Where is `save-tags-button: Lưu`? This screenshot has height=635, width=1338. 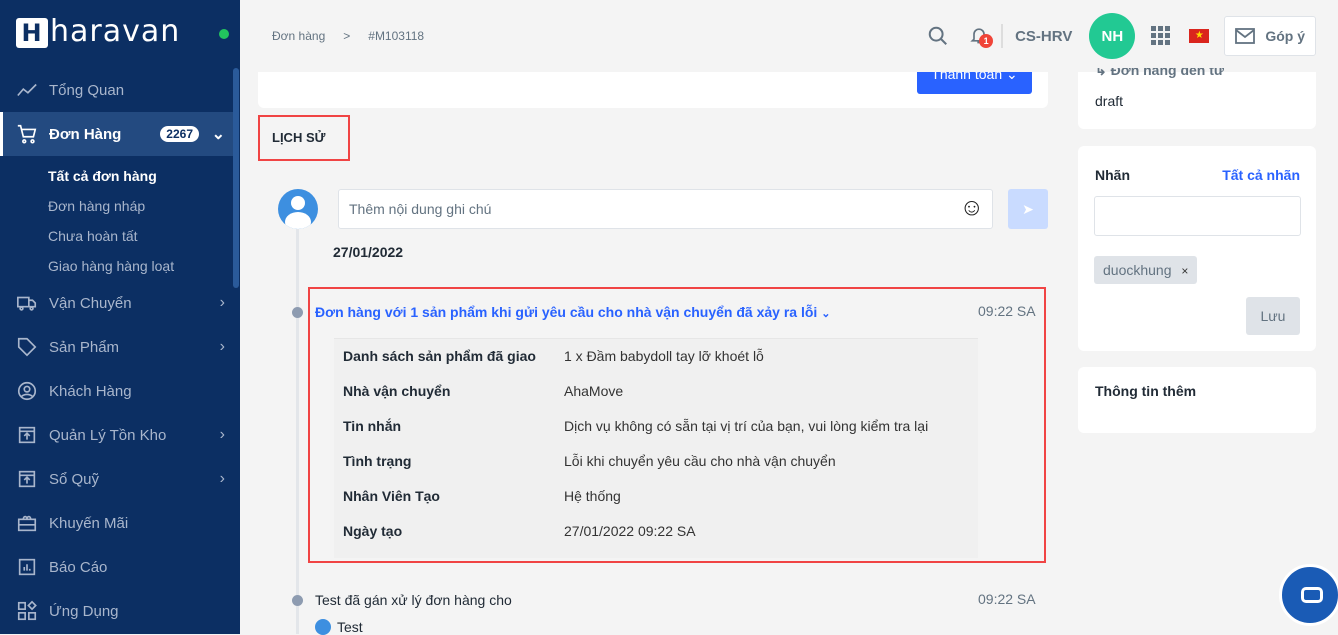
save-tags-button: Lưu is located at coordinates (1273, 316).